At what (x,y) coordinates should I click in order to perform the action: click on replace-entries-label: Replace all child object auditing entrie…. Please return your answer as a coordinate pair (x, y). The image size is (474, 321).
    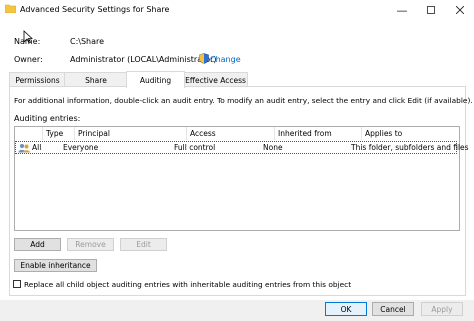
    Looking at the image, I should click on (187, 284).